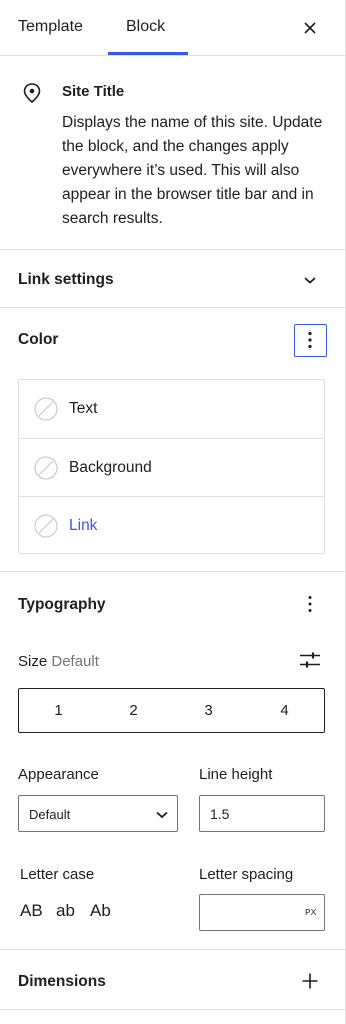 The image size is (346, 1024). Describe the element at coordinates (284, 710) in the screenshot. I see `font-size-option-4: 4` at that location.